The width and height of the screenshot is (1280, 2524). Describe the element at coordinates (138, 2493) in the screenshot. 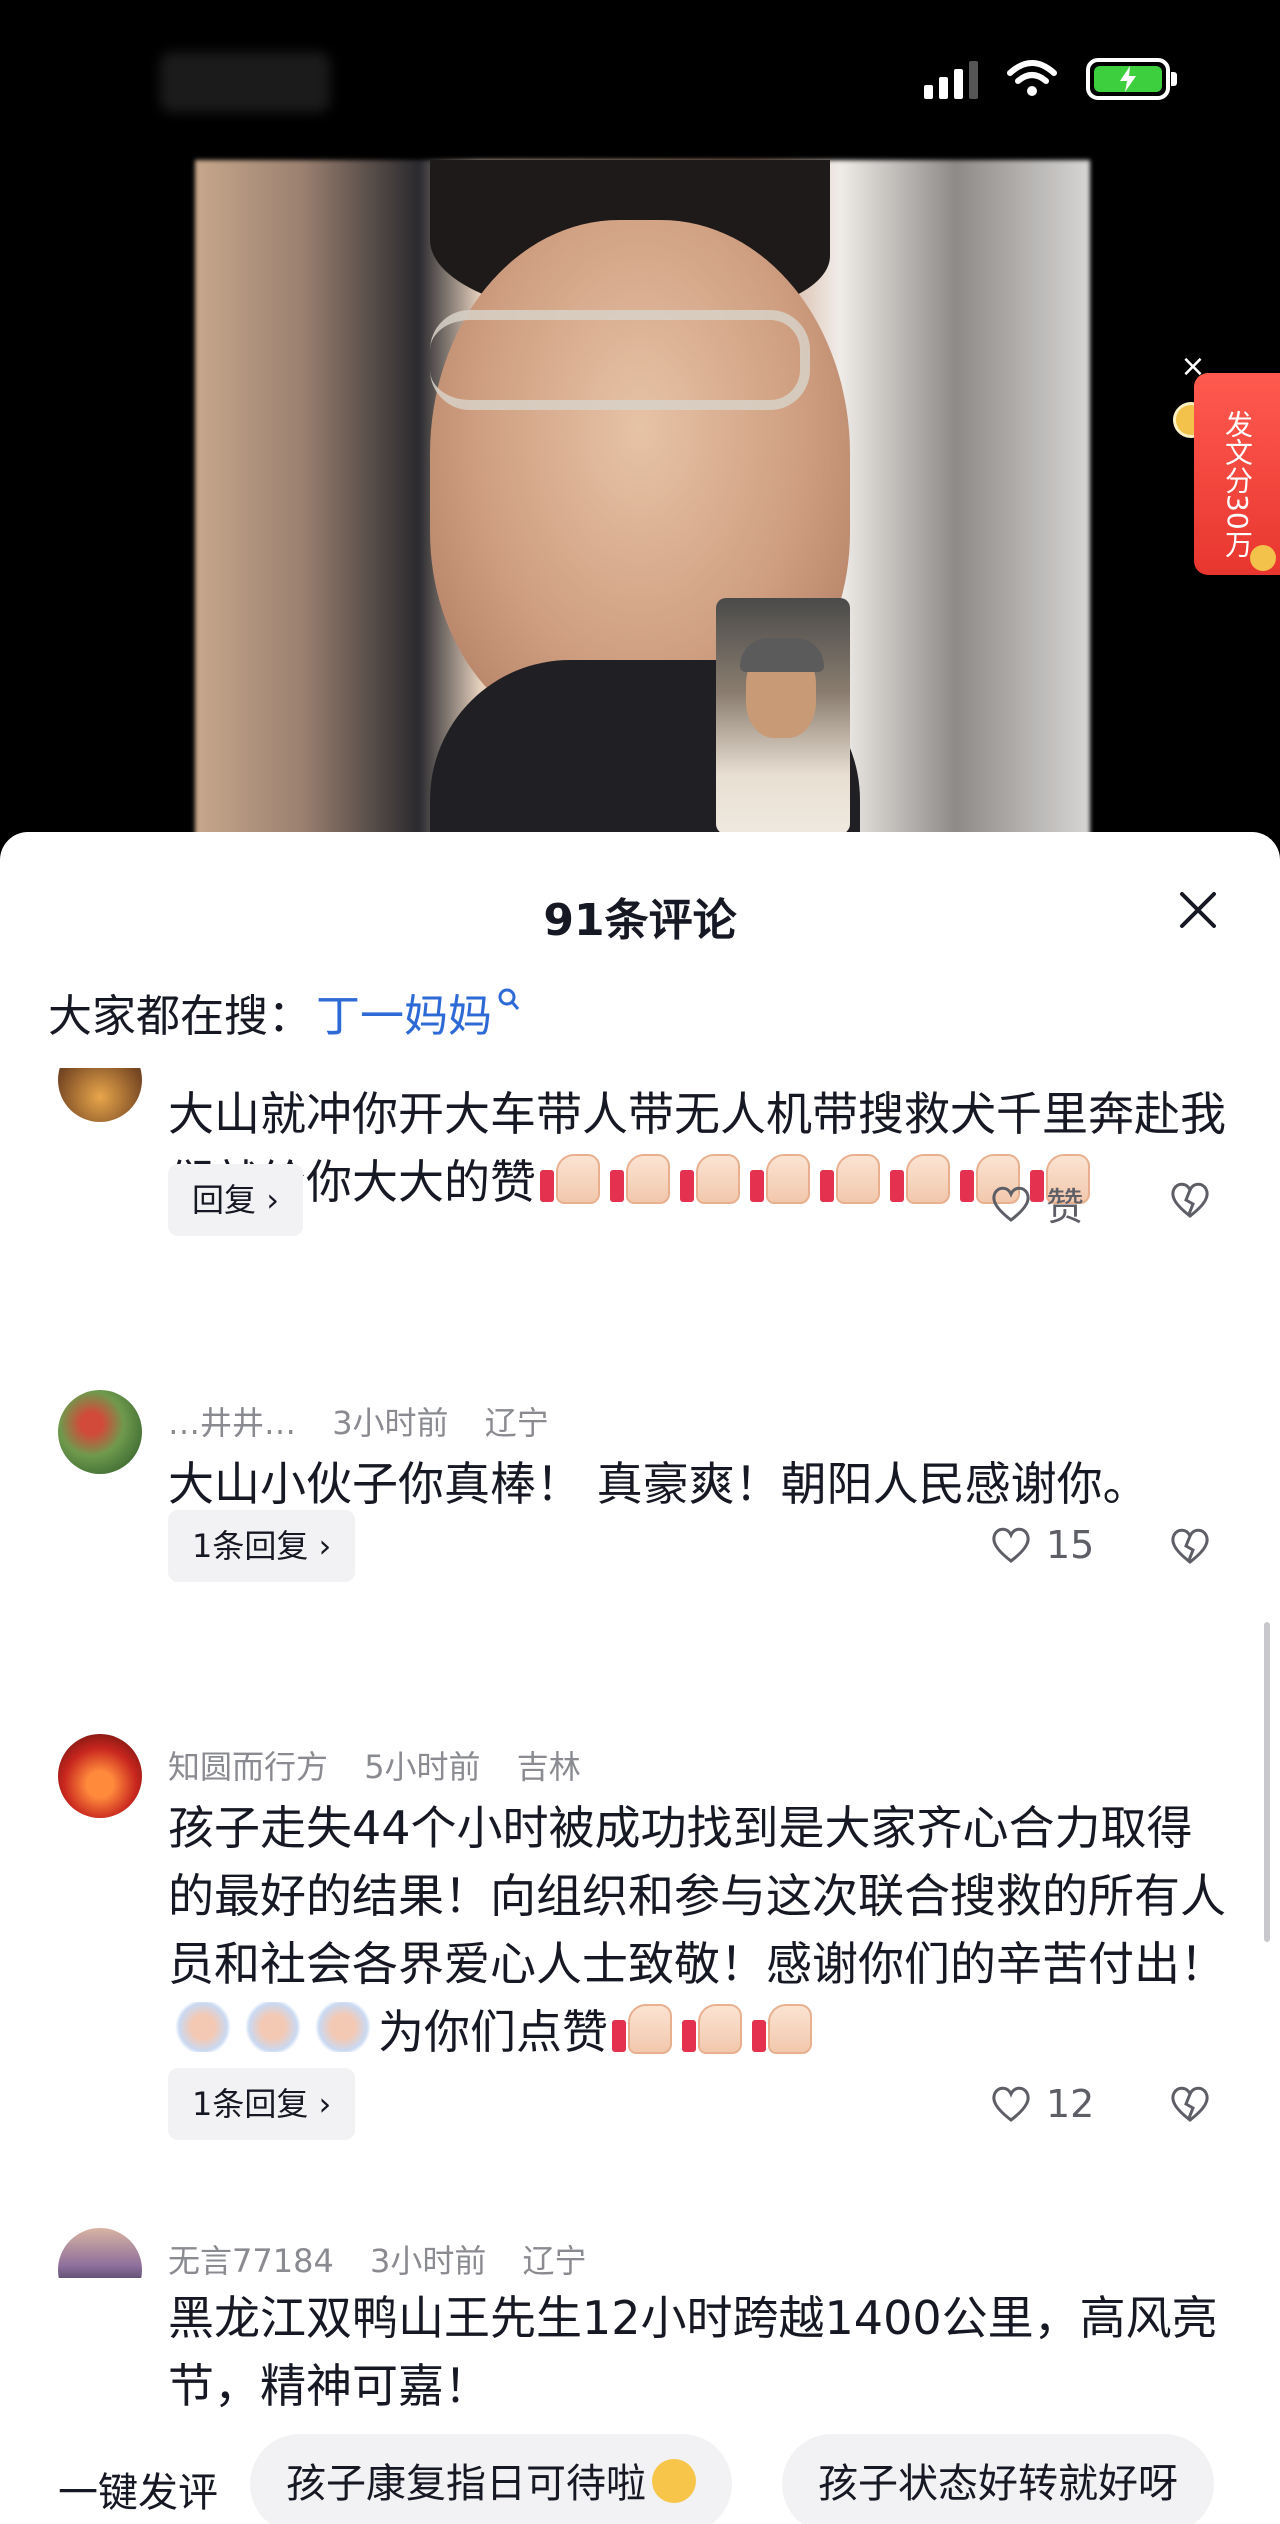

I see `quick-comment-label: 一键发评` at that location.